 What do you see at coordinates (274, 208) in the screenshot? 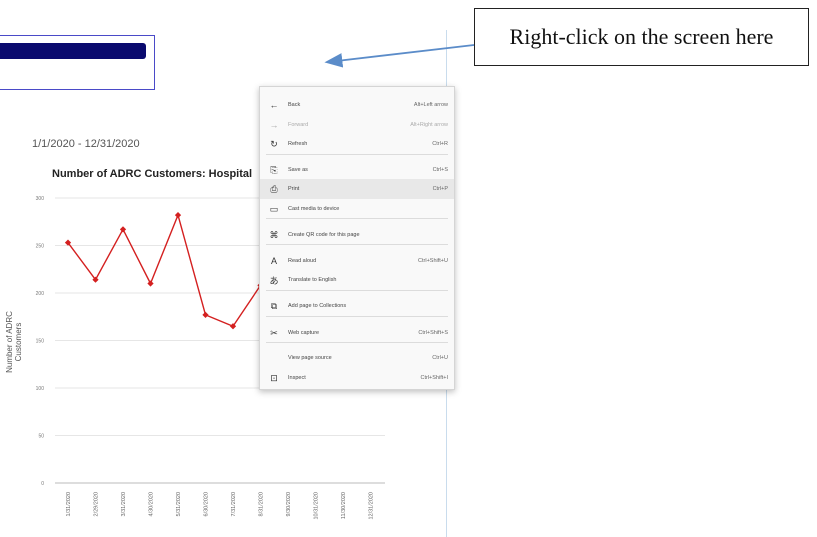
I see `cast-icon: ▭` at bounding box center [274, 208].